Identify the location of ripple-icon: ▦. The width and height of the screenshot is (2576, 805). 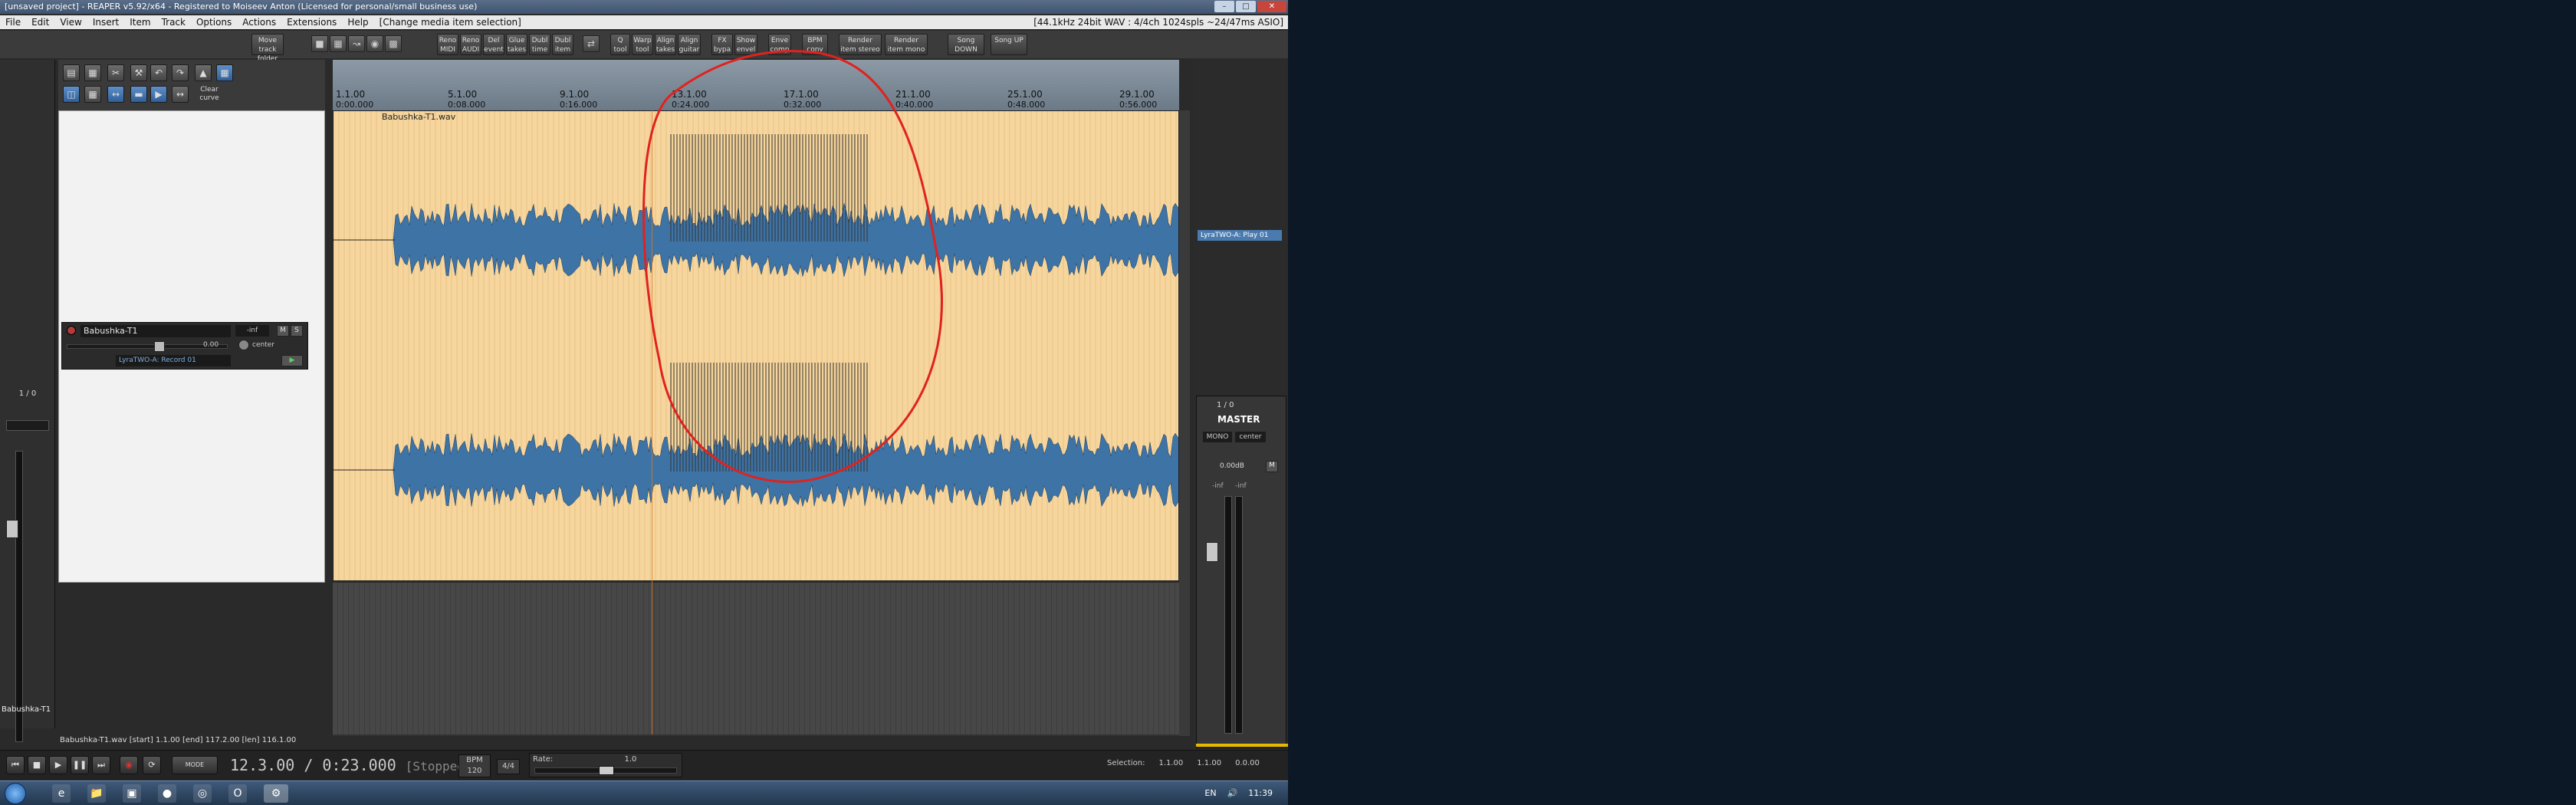
(93, 94).